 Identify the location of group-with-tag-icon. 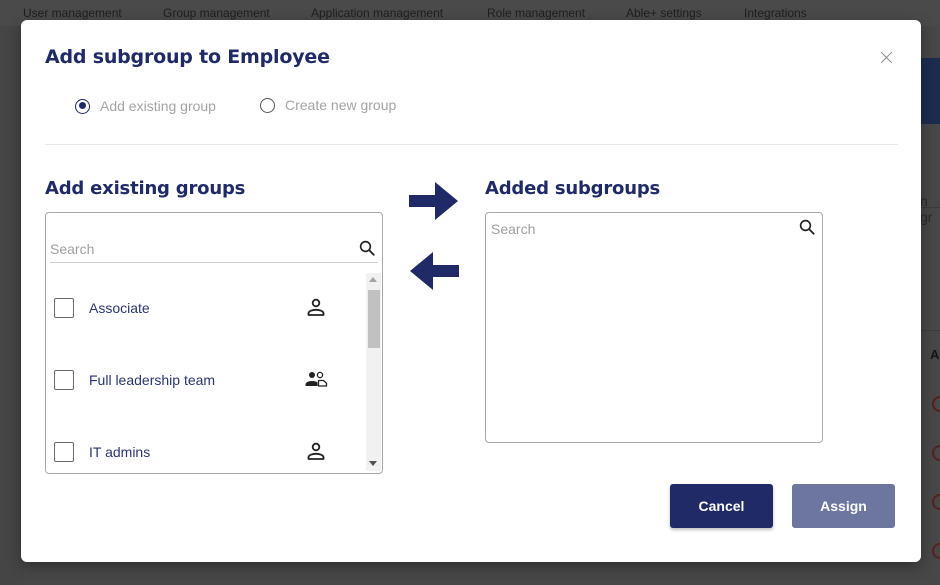
(316, 379).